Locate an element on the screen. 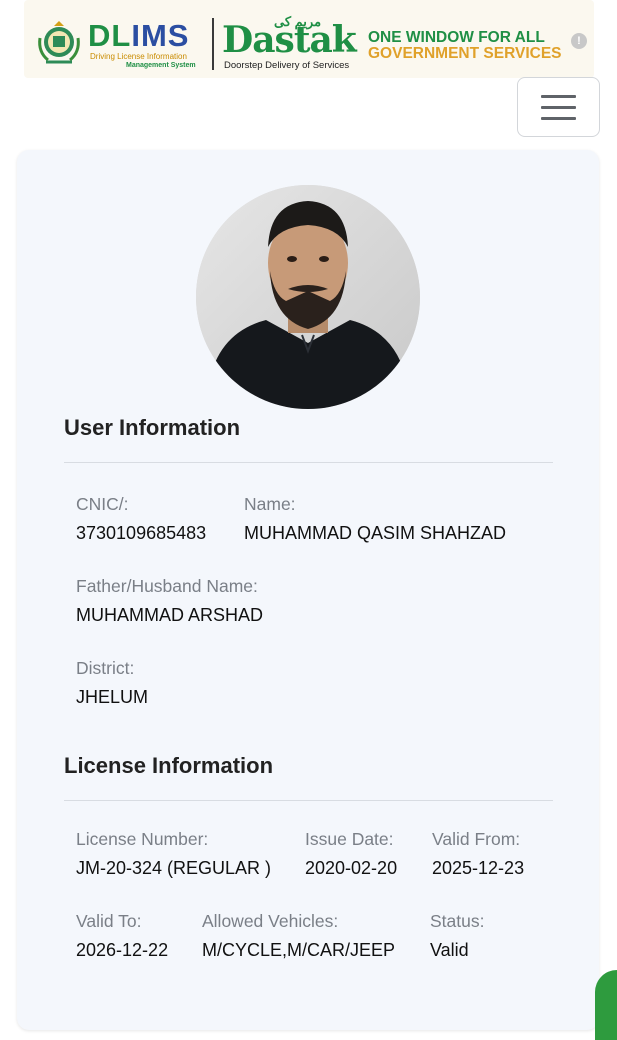 This screenshot has height=1040, width=617. issue-date-value: 2020-02-20 is located at coordinates (351, 868).